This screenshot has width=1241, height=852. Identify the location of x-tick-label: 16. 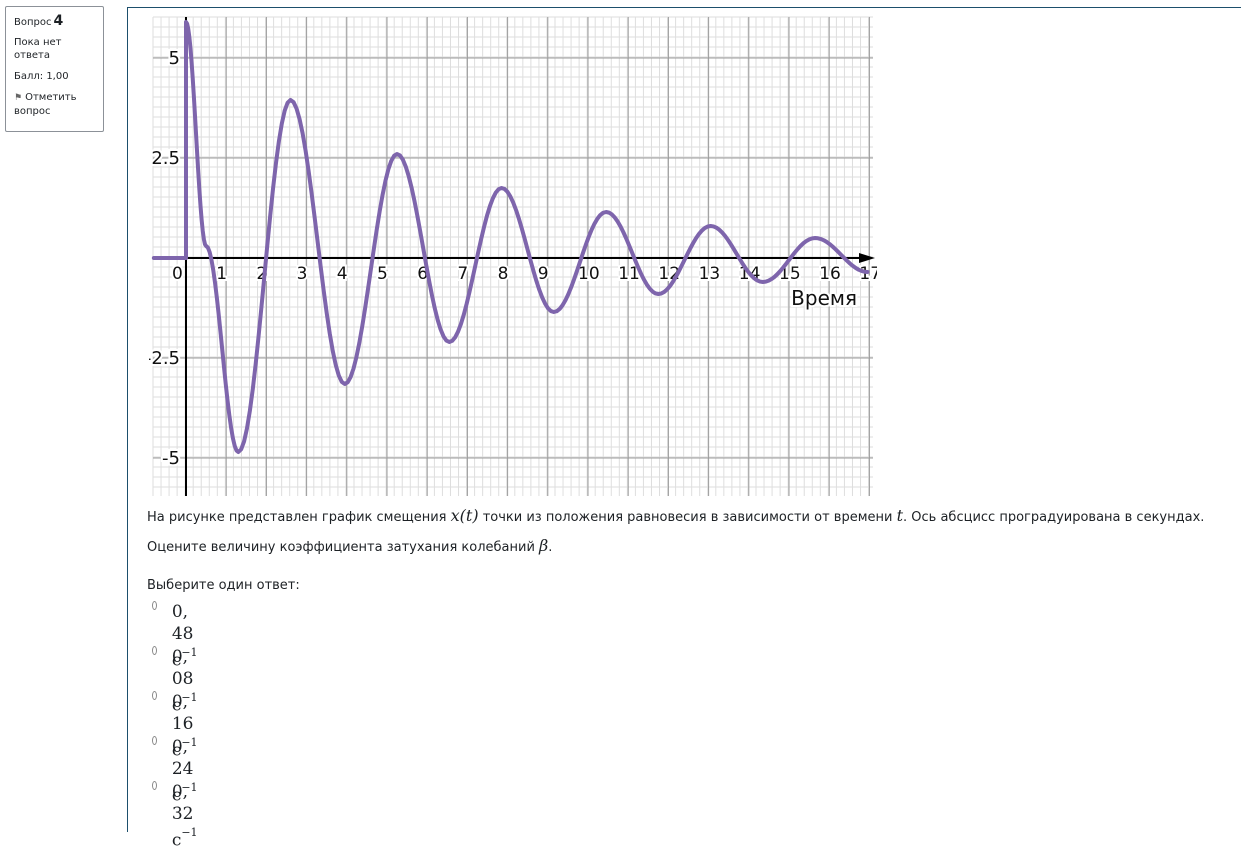
(830, 274).